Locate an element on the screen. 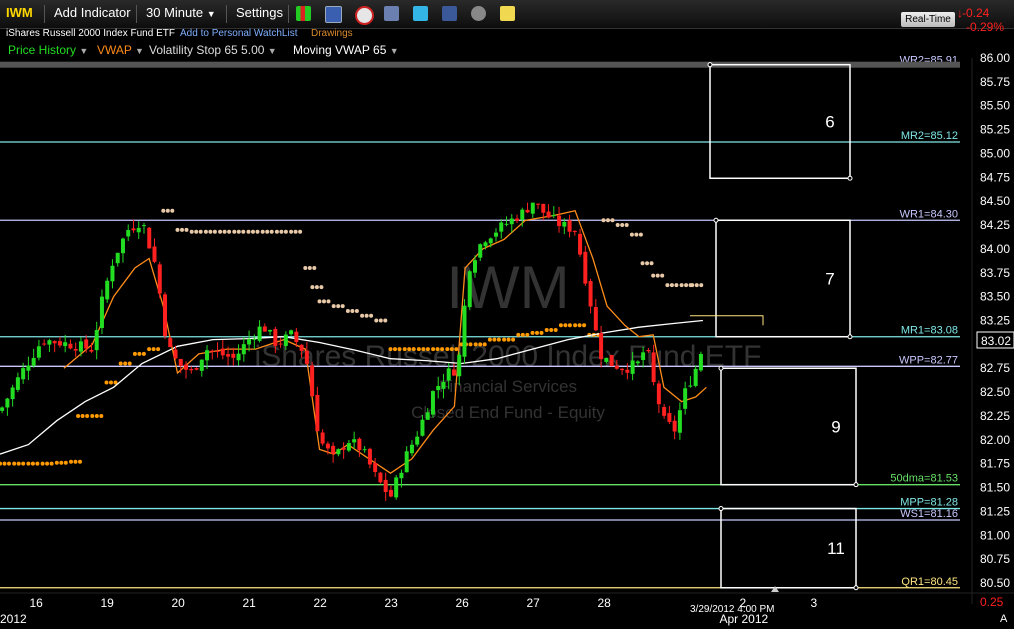 The height and width of the screenshot is (629, 1014). y-tick-label: 86.00 is located at coordinates (995, 58).